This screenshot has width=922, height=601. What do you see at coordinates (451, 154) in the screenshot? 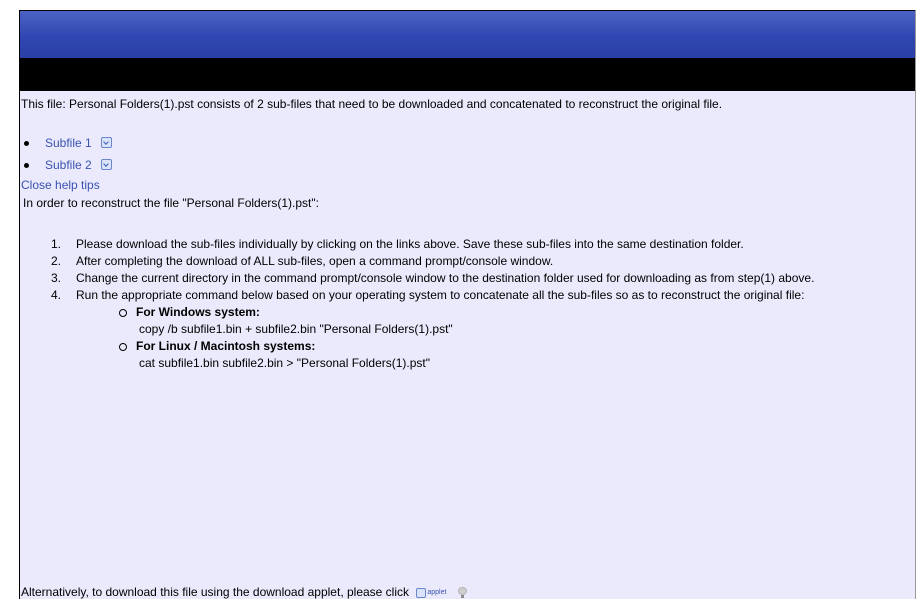
I see `subfile-list: Subfile 1 Subfile 2` at bounding box center [451, 154].